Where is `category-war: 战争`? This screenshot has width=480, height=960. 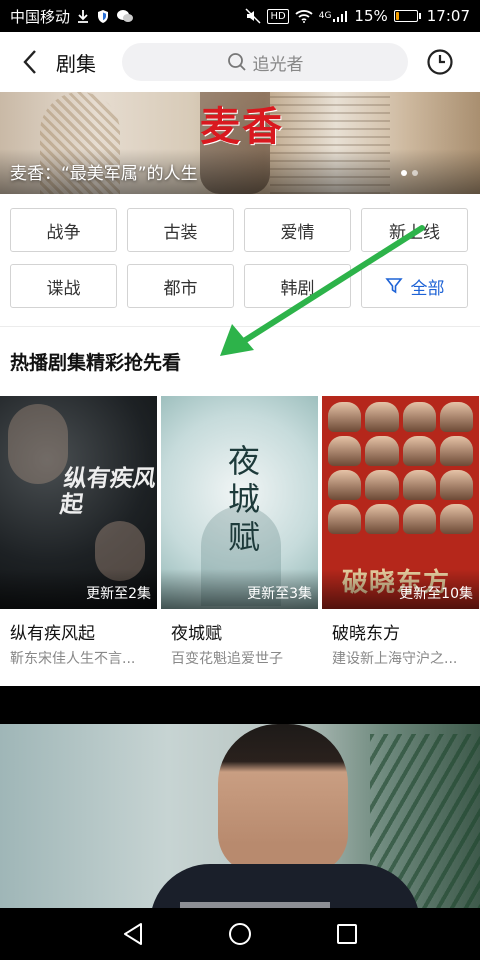
category-war: 战争 is located at coordinates (63, 230).